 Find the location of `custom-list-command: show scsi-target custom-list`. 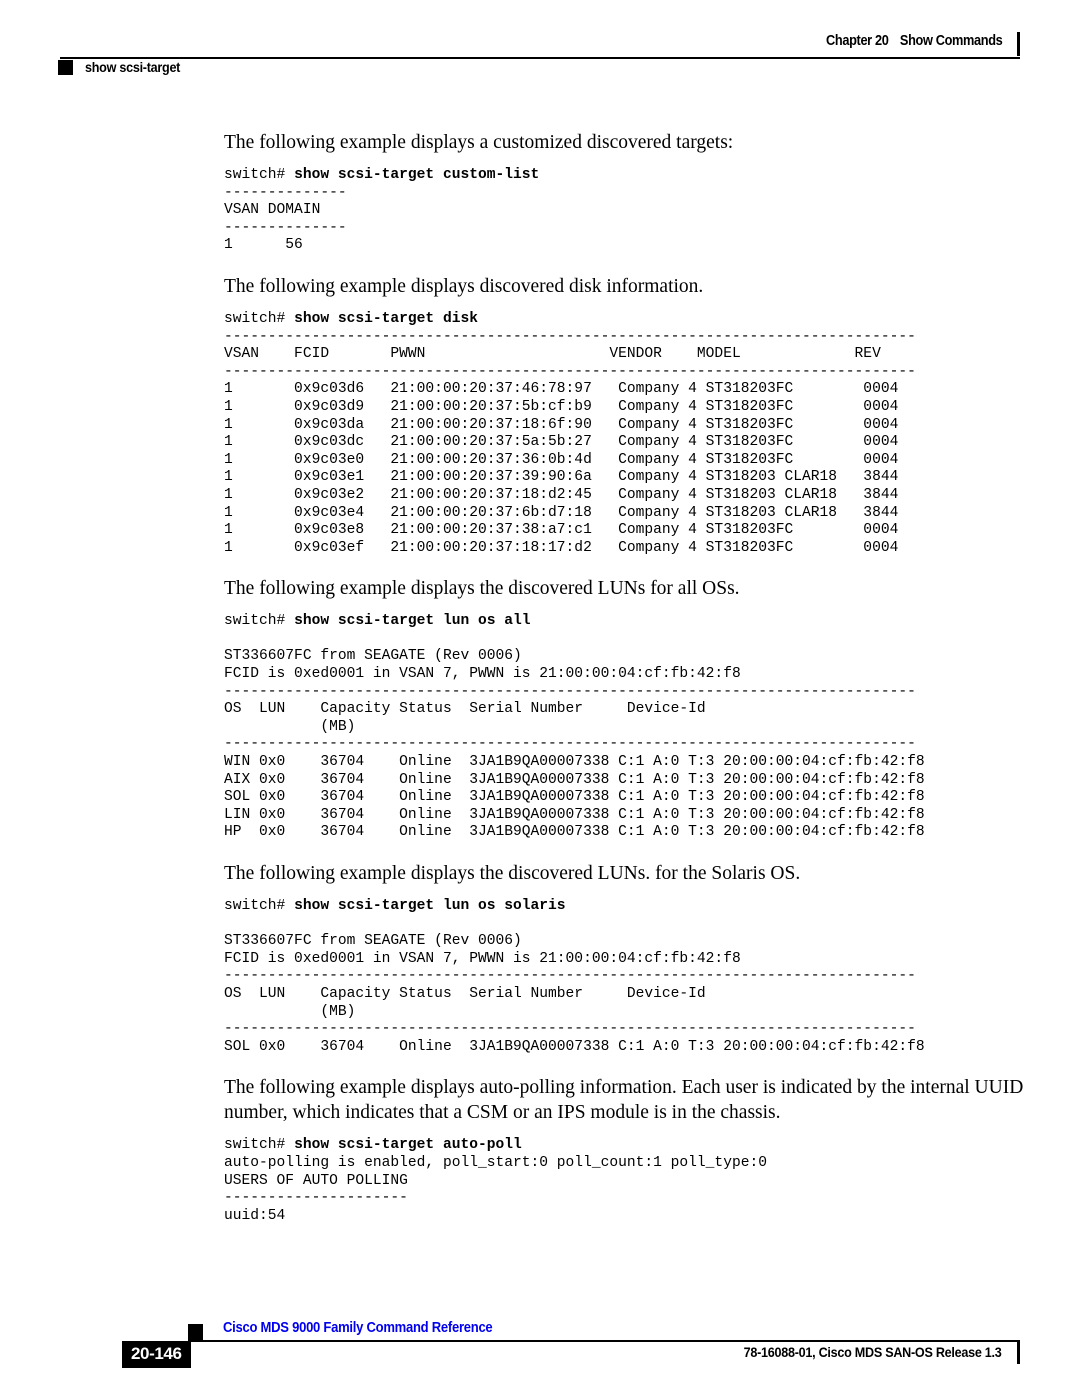

custom-list-command: show scsi-target custom-list is located at coordinates (417, 175).